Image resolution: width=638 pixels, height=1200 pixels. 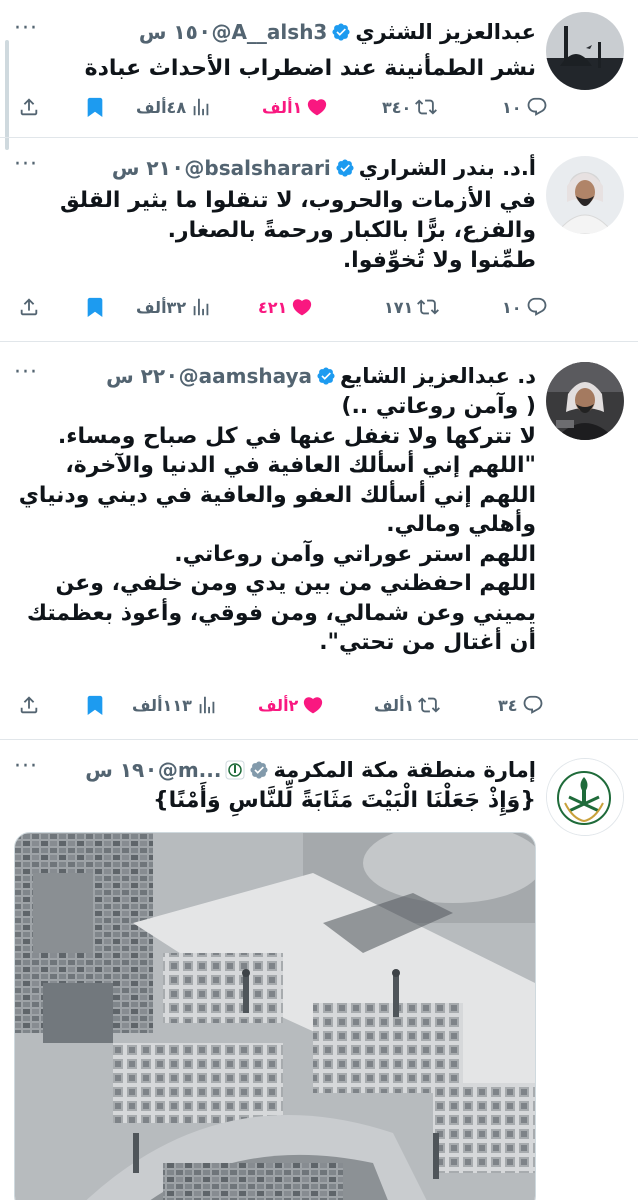 What do you see at coordinates (278, 705) in the screenshot?
I see `like-count: ٢ألف` at bounding box center [278, 705].